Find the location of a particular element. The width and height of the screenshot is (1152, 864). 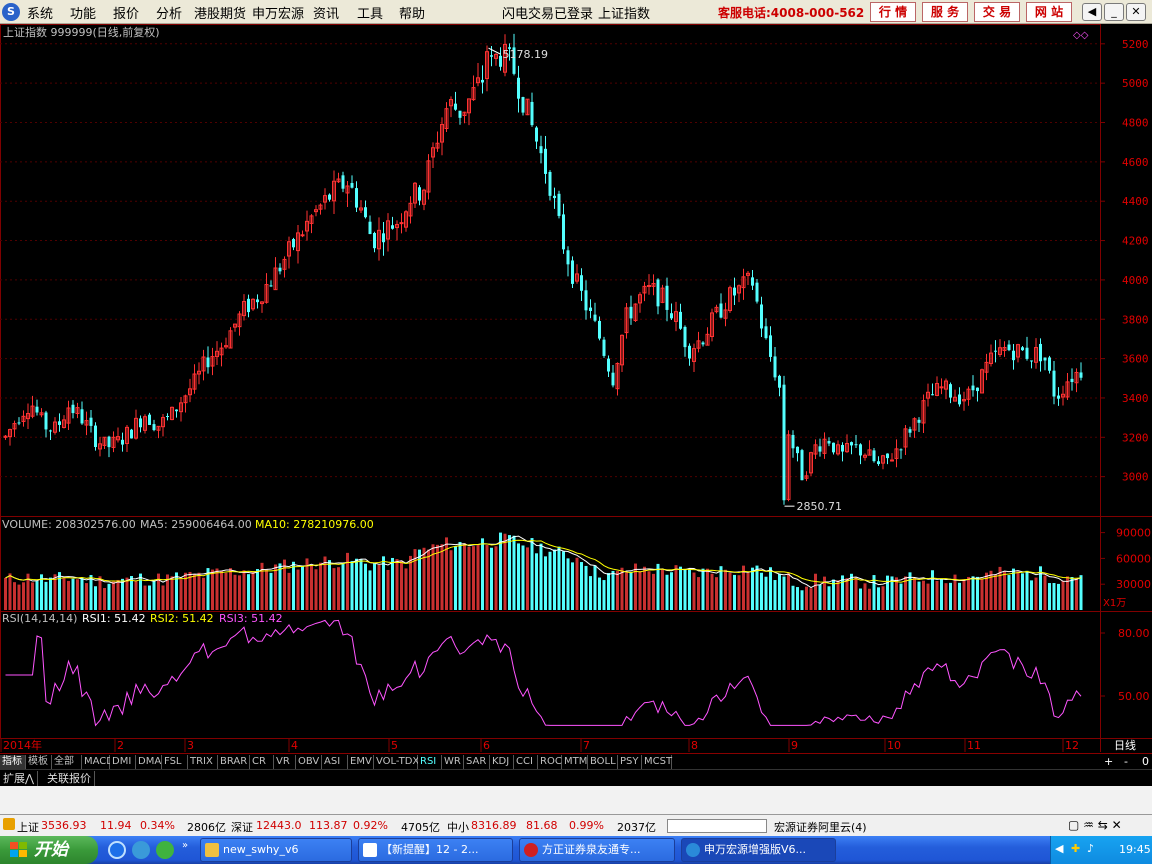

server-name: 宏源证券阿里云(4) is located at coordinates (820, 827).